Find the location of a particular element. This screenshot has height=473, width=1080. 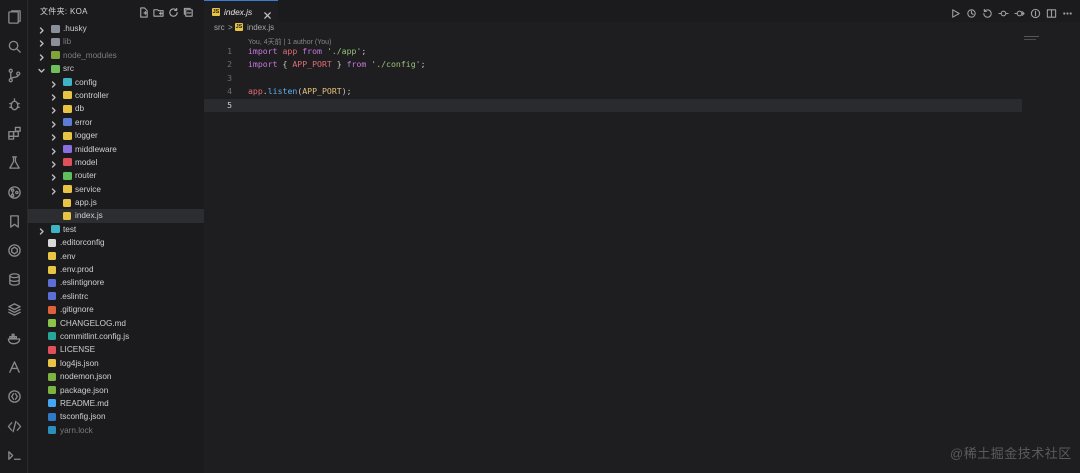

bookmarks-icon is located at coordinates (14, 221).